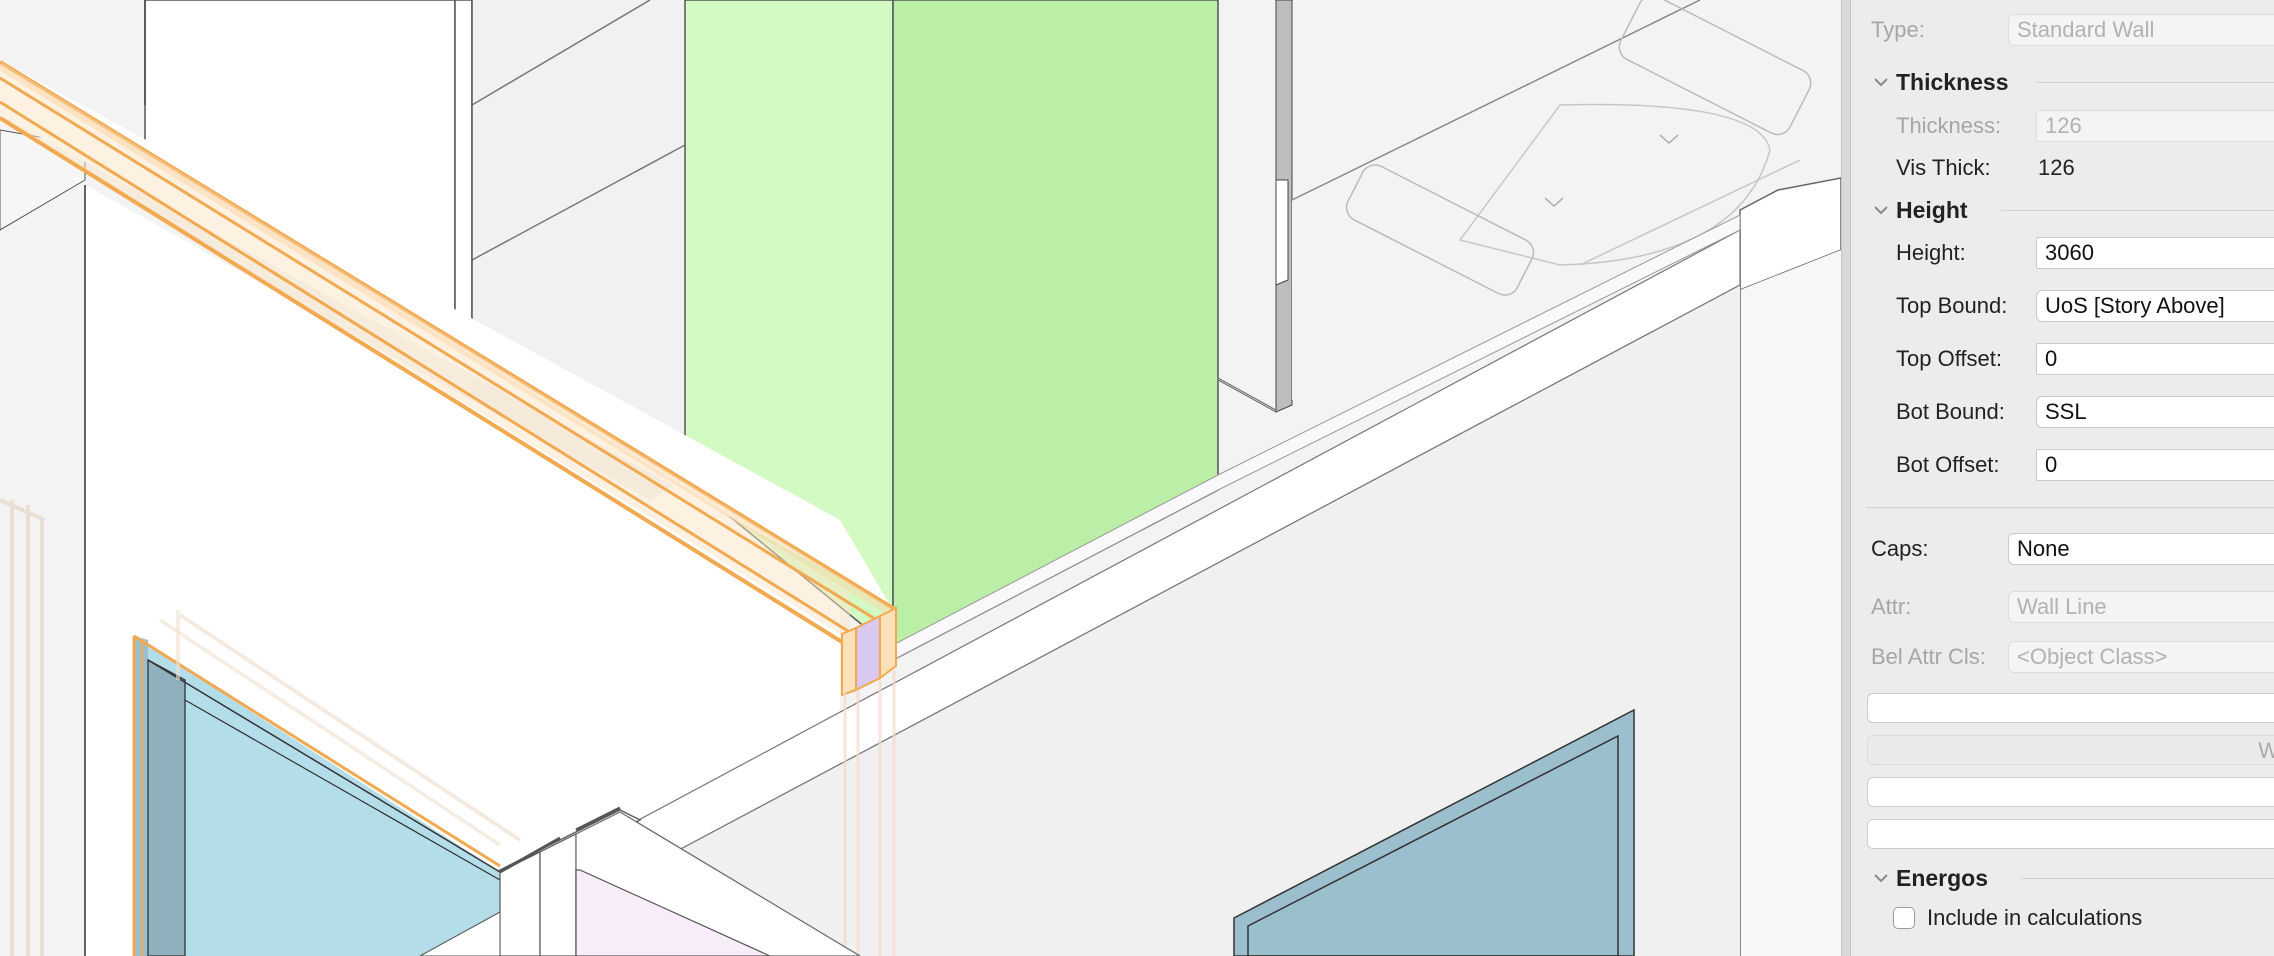  I want to click on bot-bound-dropdown: SSL, so click(2155, 412).